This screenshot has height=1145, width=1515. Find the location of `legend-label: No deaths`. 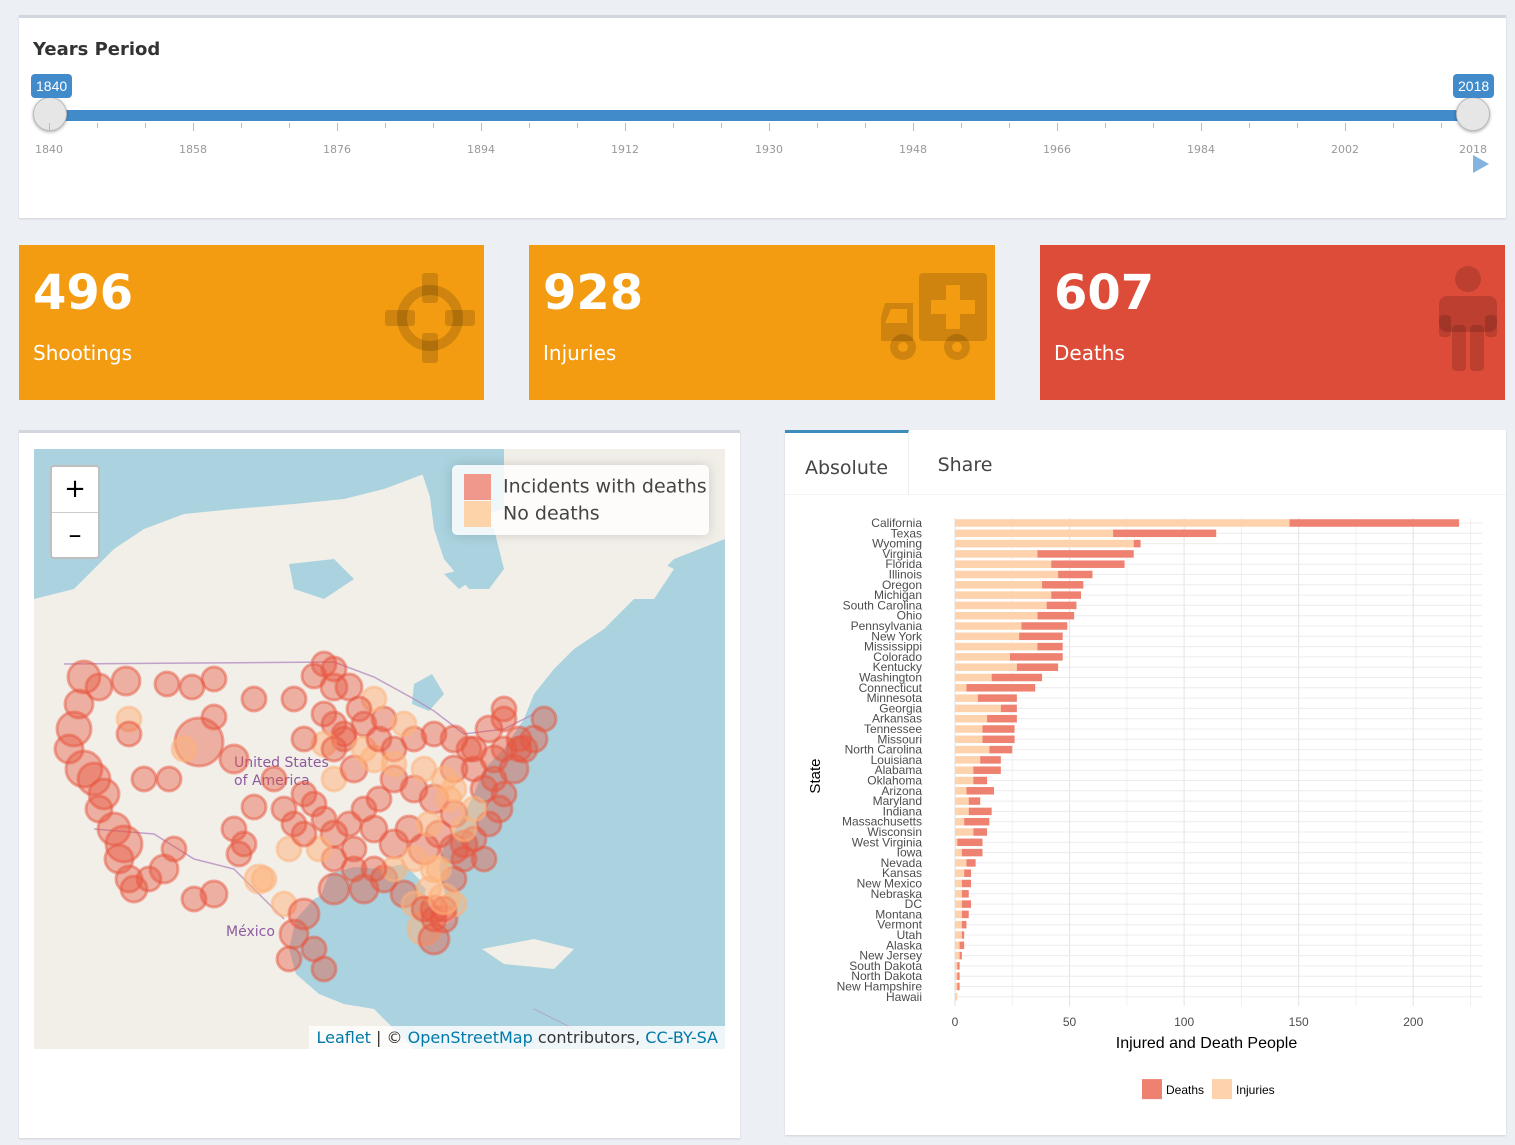

legend-label: No deaths is located at coordinates (551, 513).